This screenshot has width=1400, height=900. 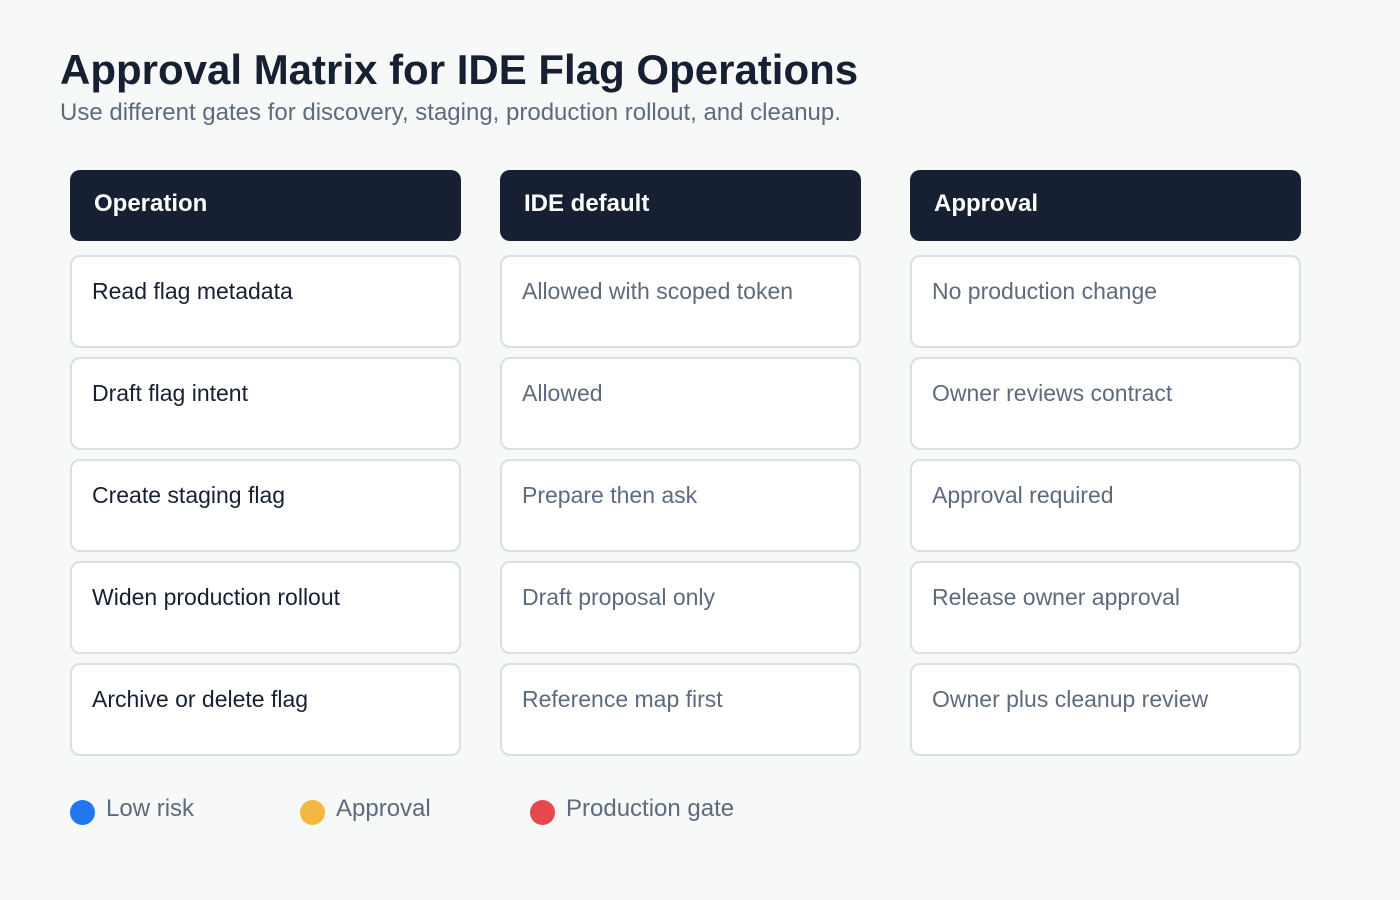 What do you see at coordinates (650, 808) in the screenshot?
I see `legend-label: Production gate` at bounding box center [650, 808].